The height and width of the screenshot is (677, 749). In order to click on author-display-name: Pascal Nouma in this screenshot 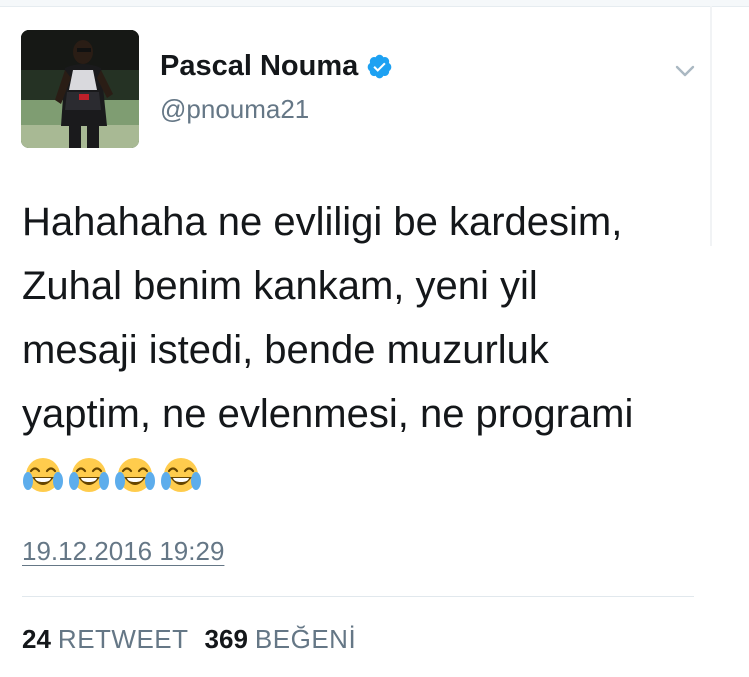, I will do `click(259, 66)`.